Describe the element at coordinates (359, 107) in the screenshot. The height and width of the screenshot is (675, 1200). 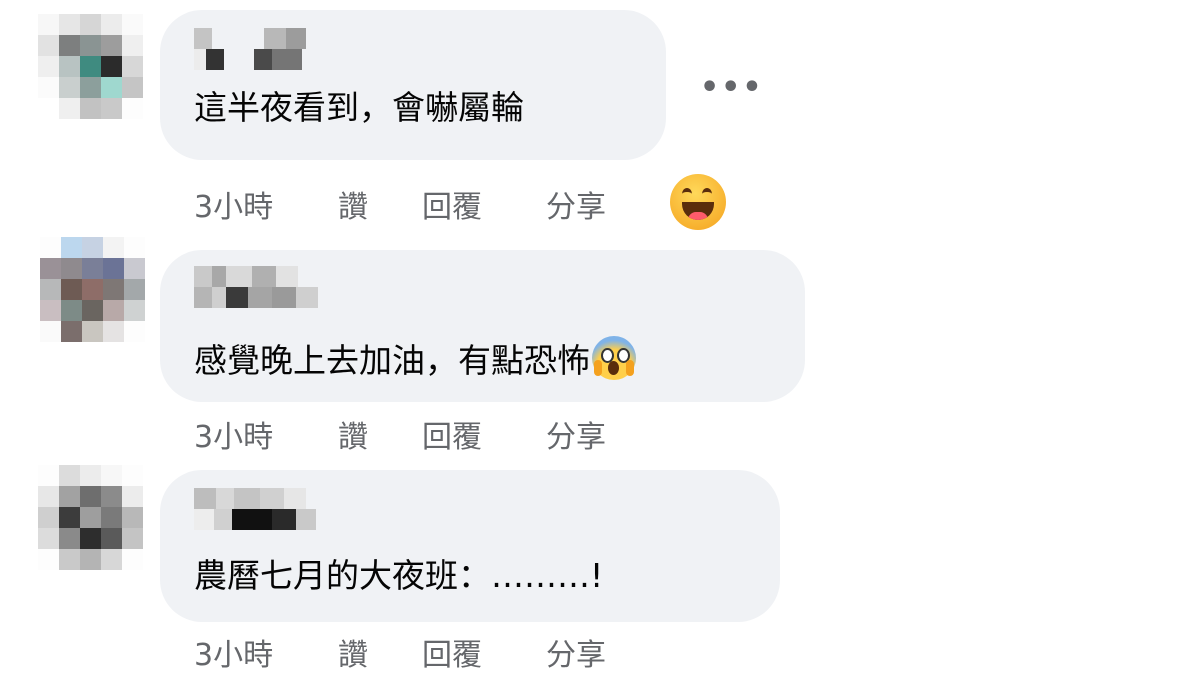
I see `comment-text: 這半夜看到，會嚇屬輪` at that location.